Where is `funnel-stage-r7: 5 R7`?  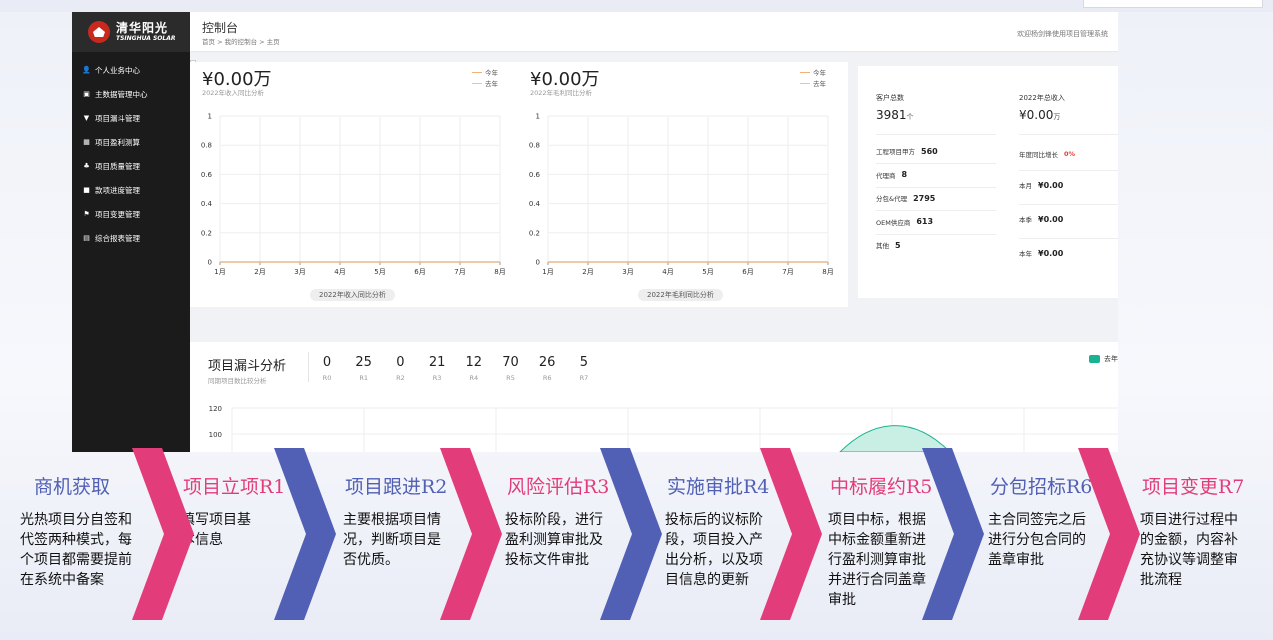 funnel-stage-r7: 5 R7 is located at coordinates (584, 368).